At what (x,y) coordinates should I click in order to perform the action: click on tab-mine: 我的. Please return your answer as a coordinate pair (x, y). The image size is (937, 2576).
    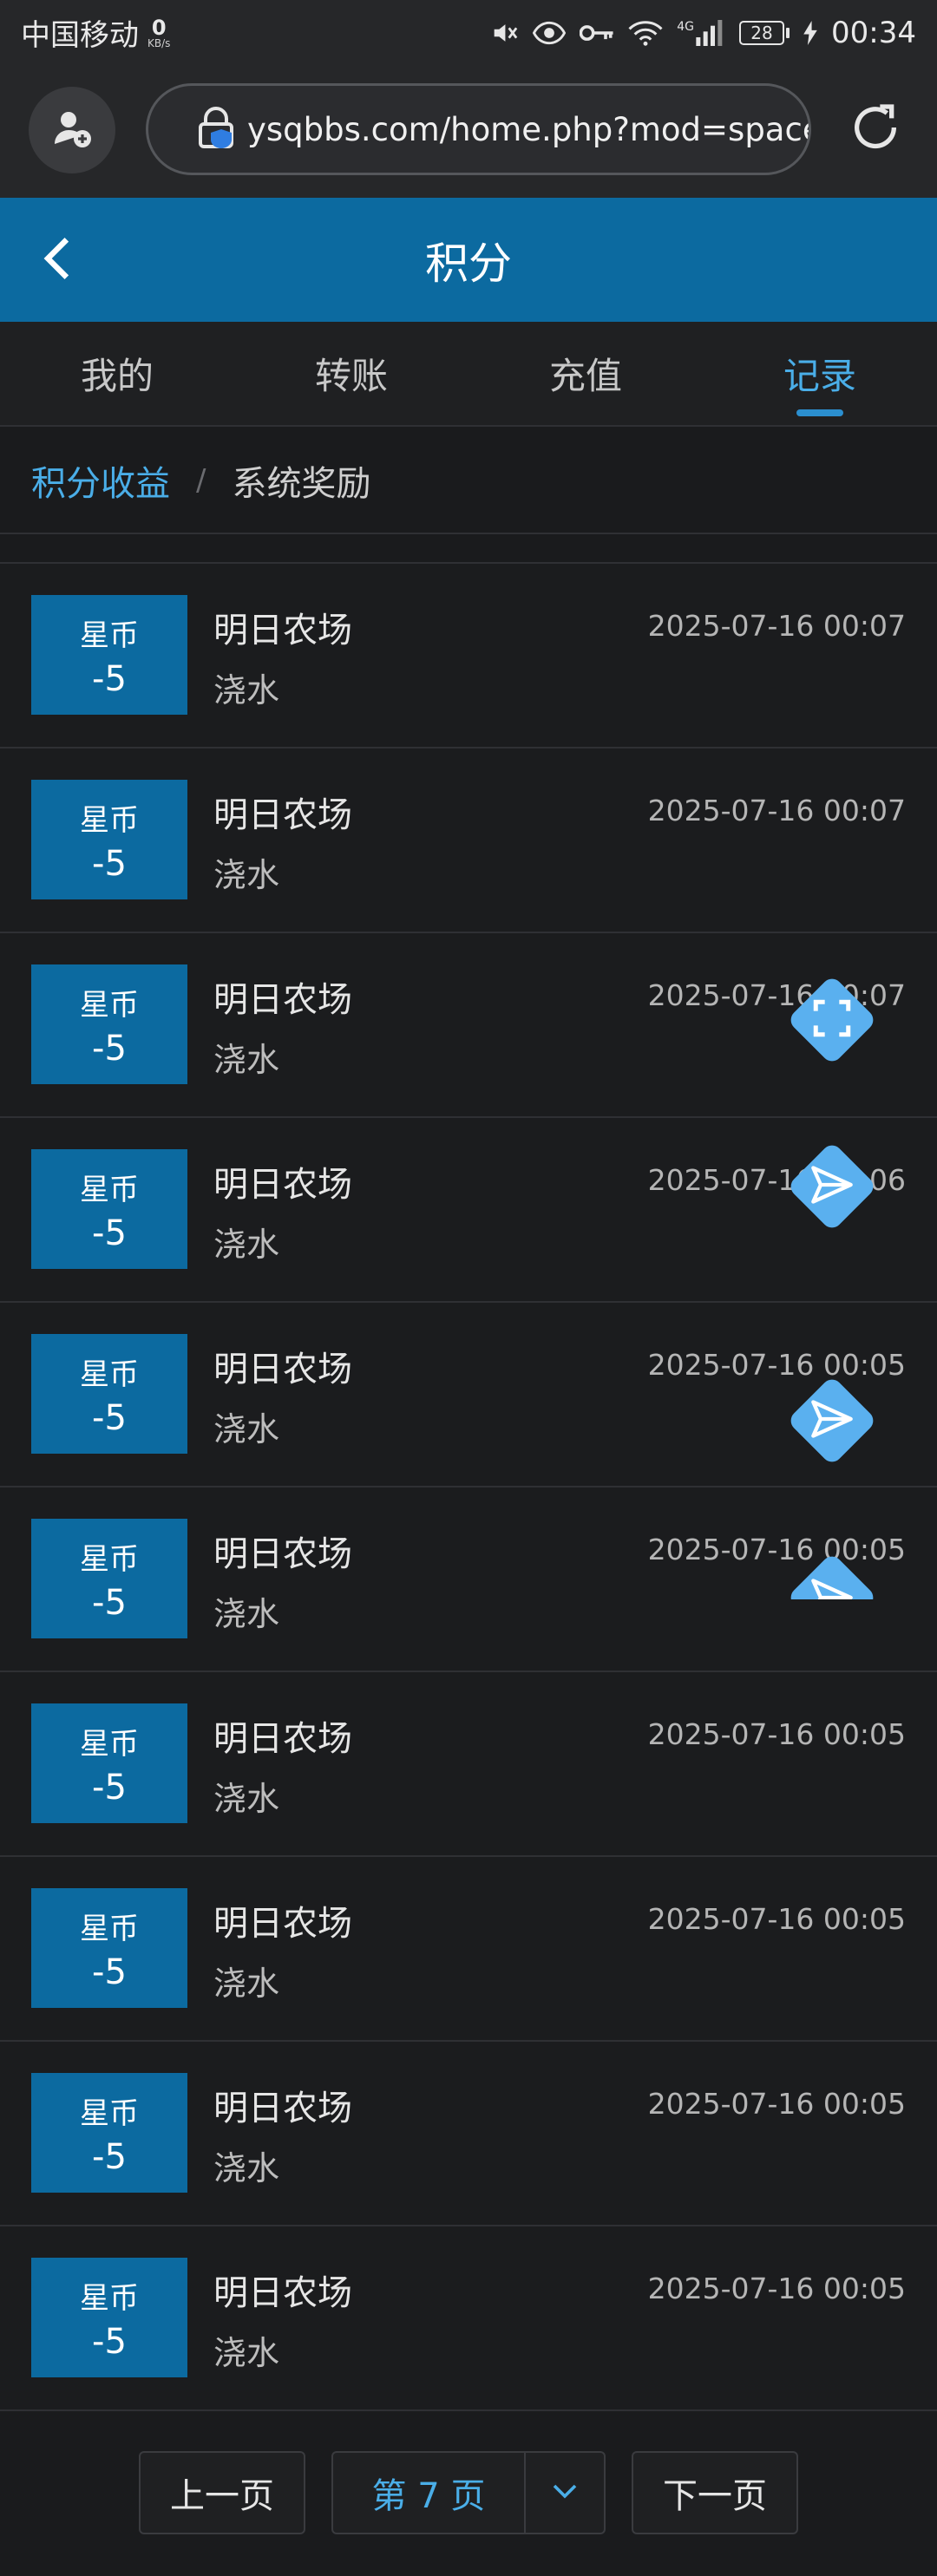
    Looking at the image, I should click on (117, 373).